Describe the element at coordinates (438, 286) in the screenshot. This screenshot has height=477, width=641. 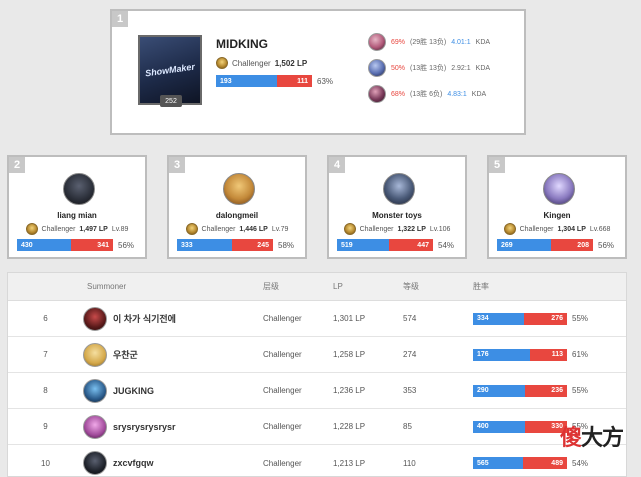
I see `header-level: 等级` at that location.